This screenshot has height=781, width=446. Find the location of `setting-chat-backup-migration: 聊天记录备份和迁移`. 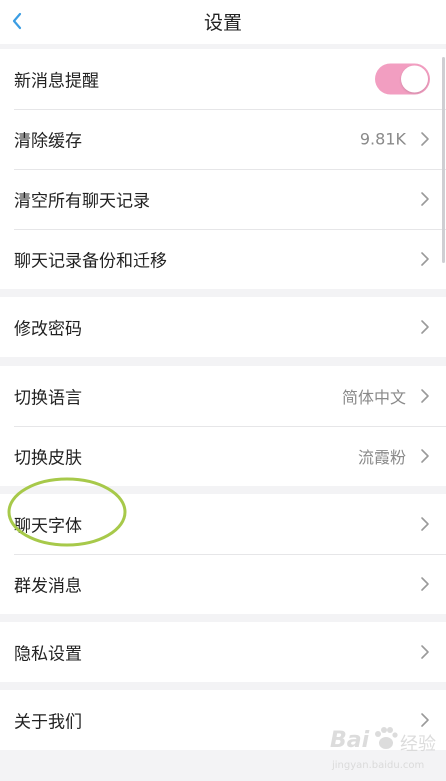

setting-chat-backup-migration: 聊天记录备份和迁移 is located at coordinates (223, 259).